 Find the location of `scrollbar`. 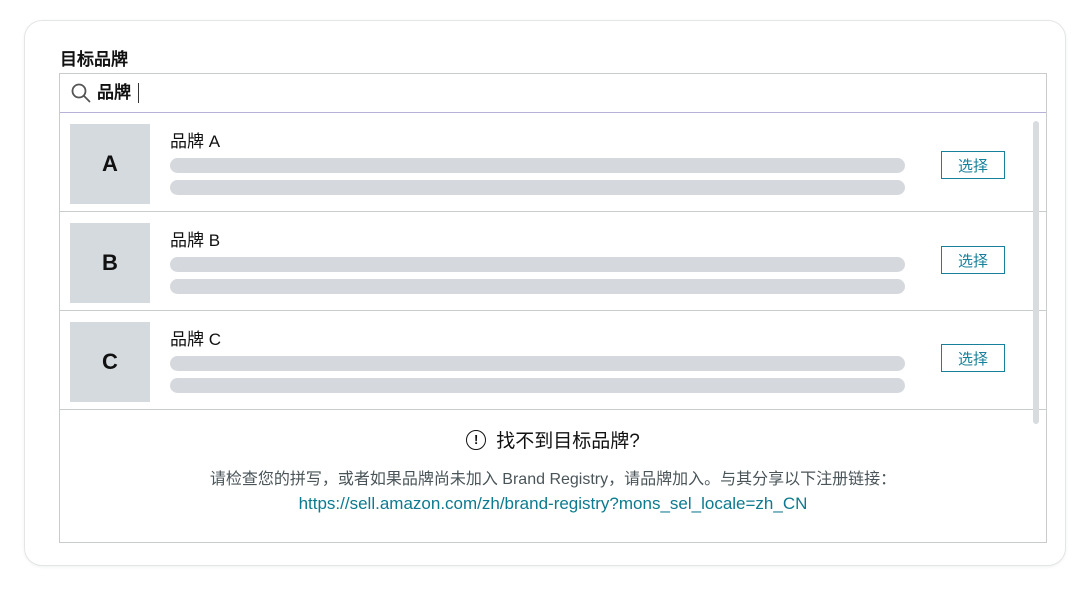

scrollbar is located at coordinates (1036, 272).